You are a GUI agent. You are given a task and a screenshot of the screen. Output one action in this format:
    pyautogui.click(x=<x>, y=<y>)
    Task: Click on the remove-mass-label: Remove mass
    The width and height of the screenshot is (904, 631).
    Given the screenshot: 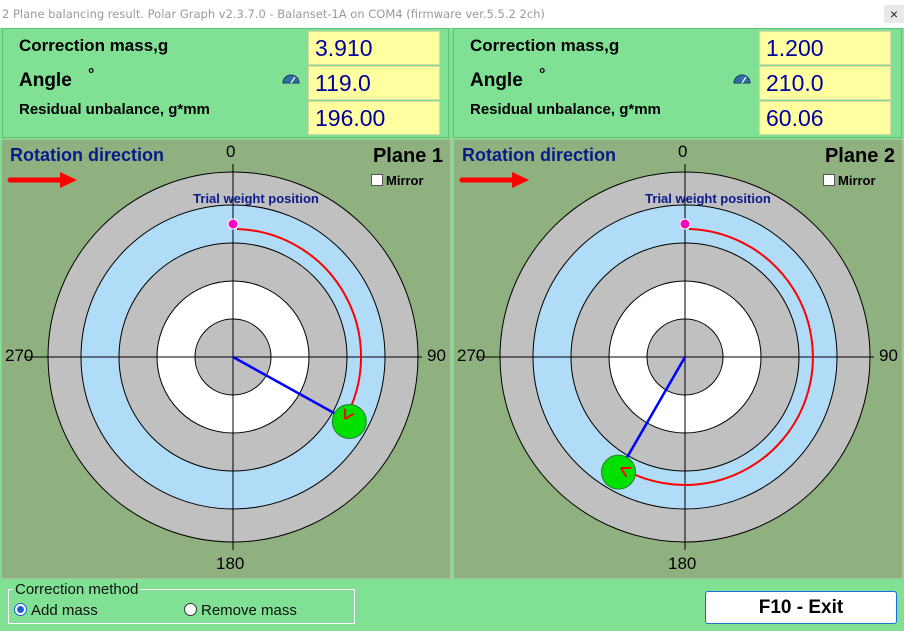 What is the action you would take?
    pyautogui.click(x=249, y=610)
    